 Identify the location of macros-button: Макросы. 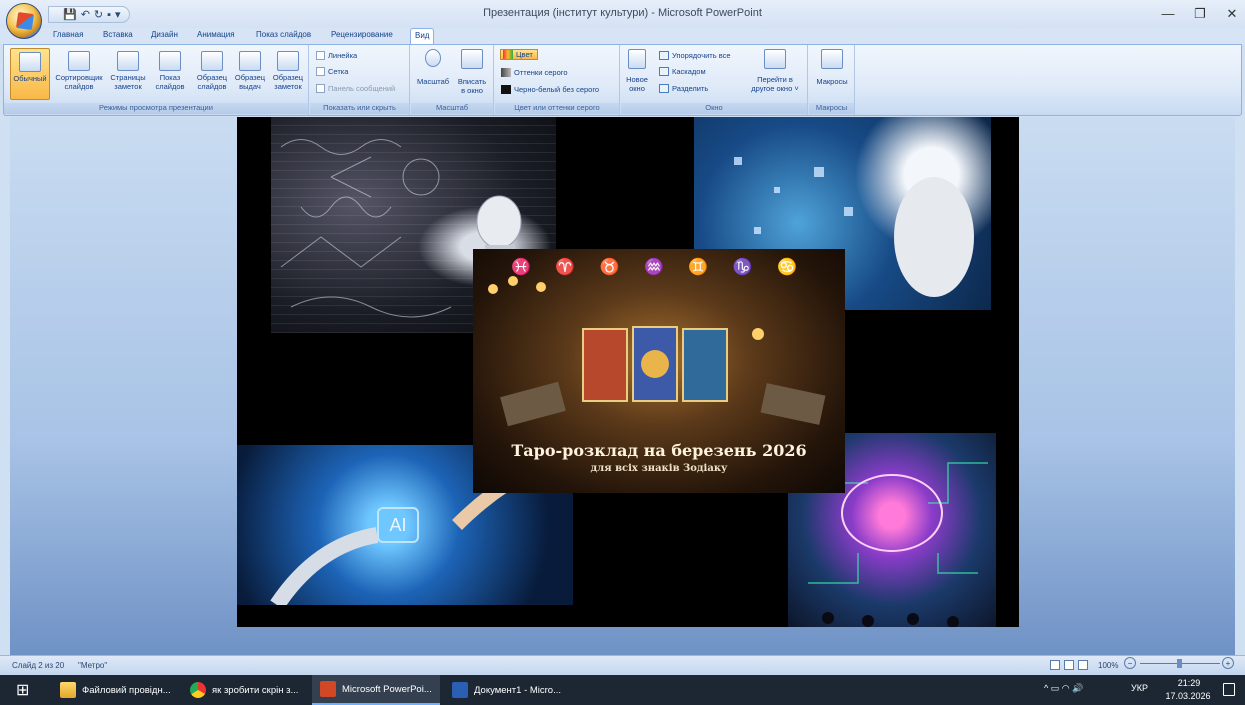
(832, 67).